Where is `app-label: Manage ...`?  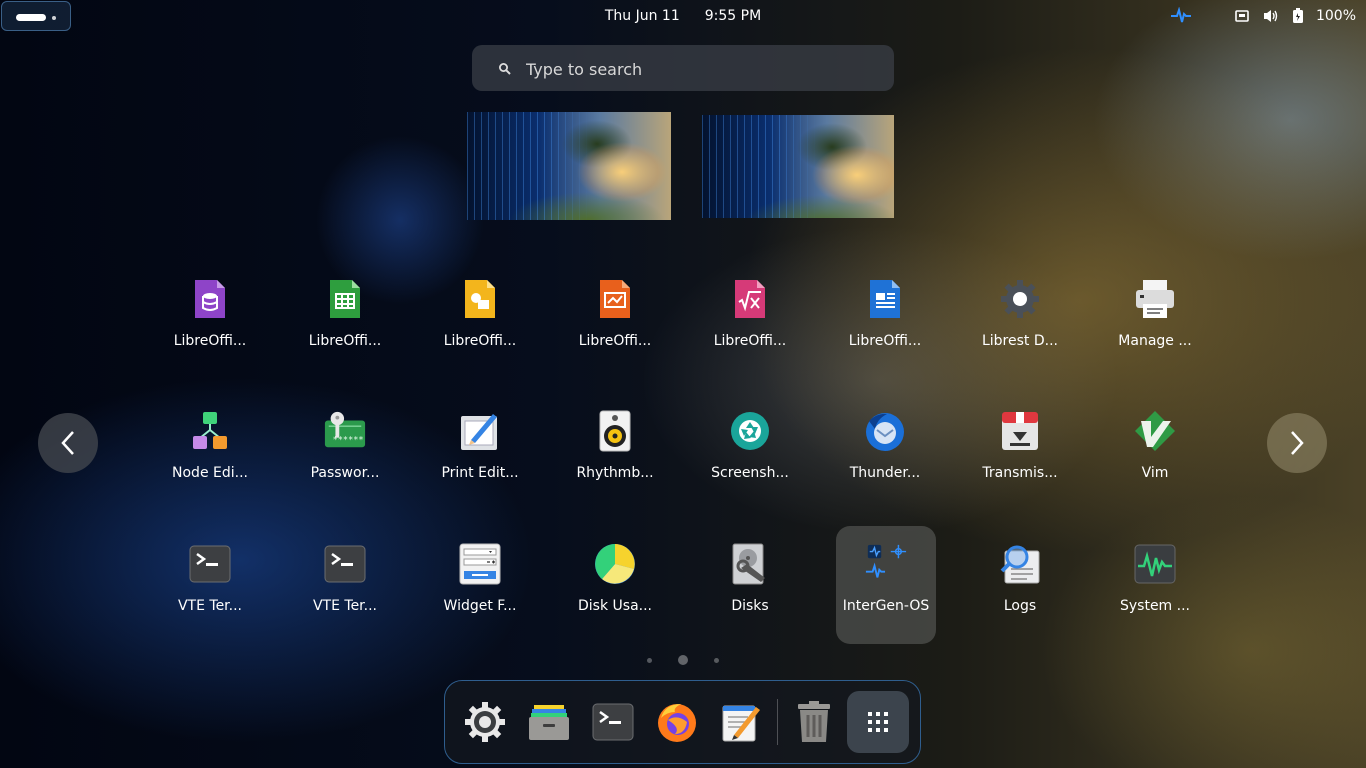
app-label: Manage ... is located at coordinates (1155, 341).